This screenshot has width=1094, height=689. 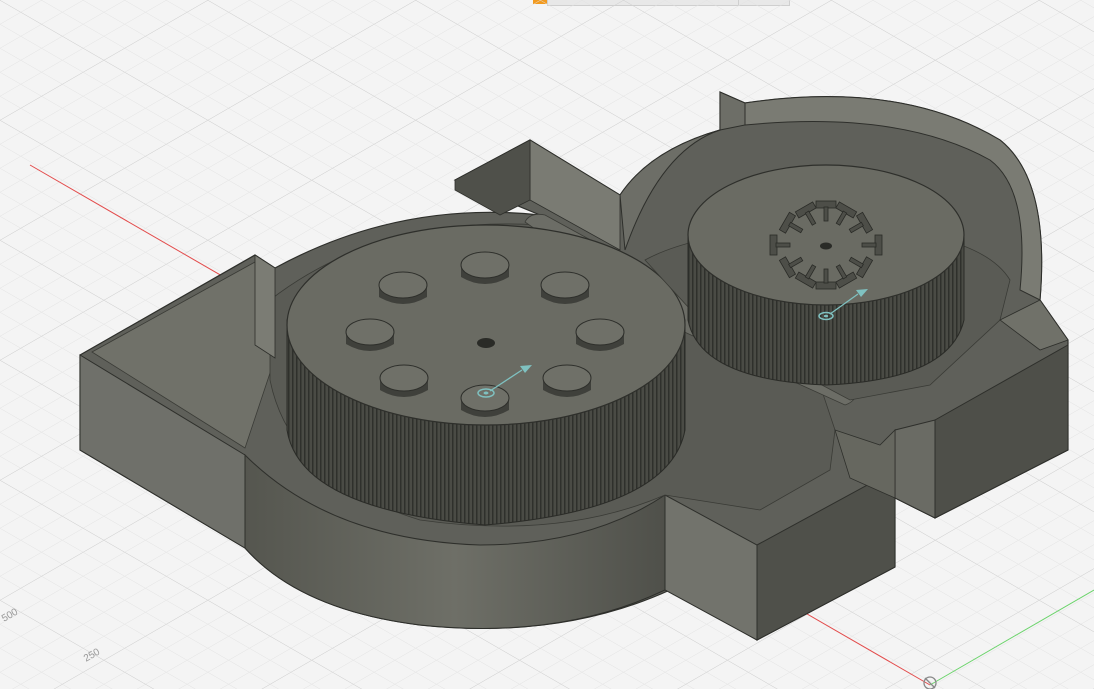 I want to click on inner-wall-left-slot, so click(x=265, y=306).